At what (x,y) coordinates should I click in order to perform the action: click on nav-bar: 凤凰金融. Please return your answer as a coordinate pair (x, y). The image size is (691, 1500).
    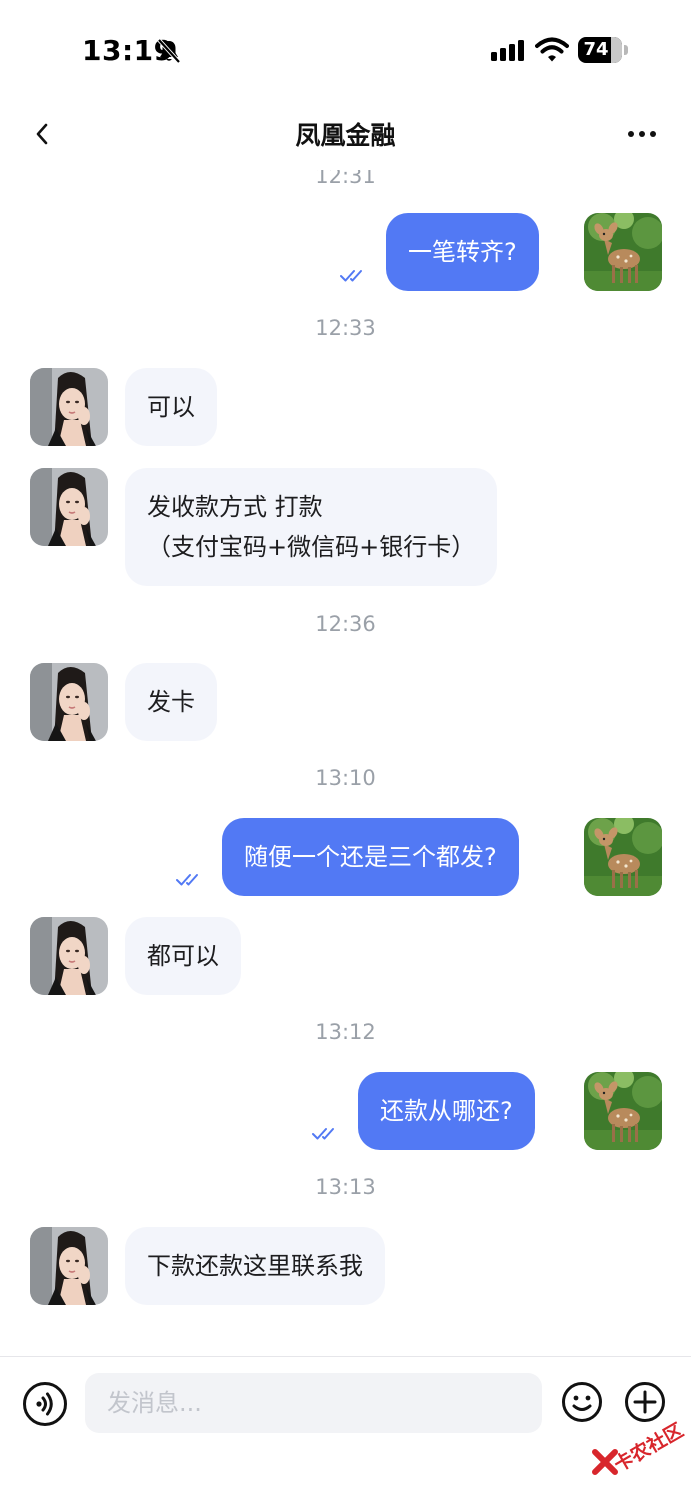
    Looking at the image, I should click on (345, 135).